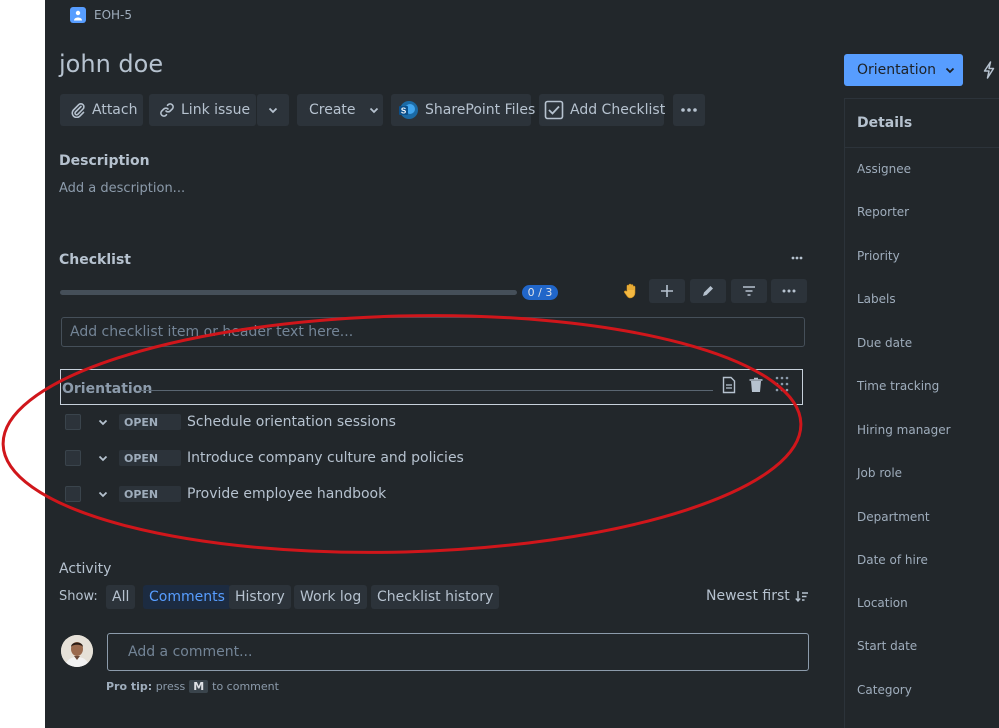  Describe the element at coordinates (104, 161) in the screenshot. I see `description-heading: Description` at that location.